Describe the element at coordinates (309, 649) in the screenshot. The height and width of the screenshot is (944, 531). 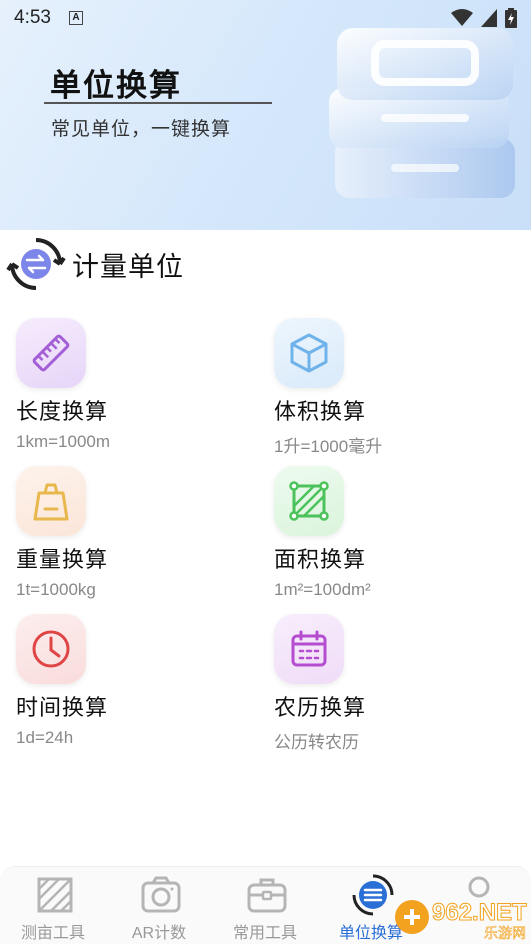
I see `calendar-icon` at that location.